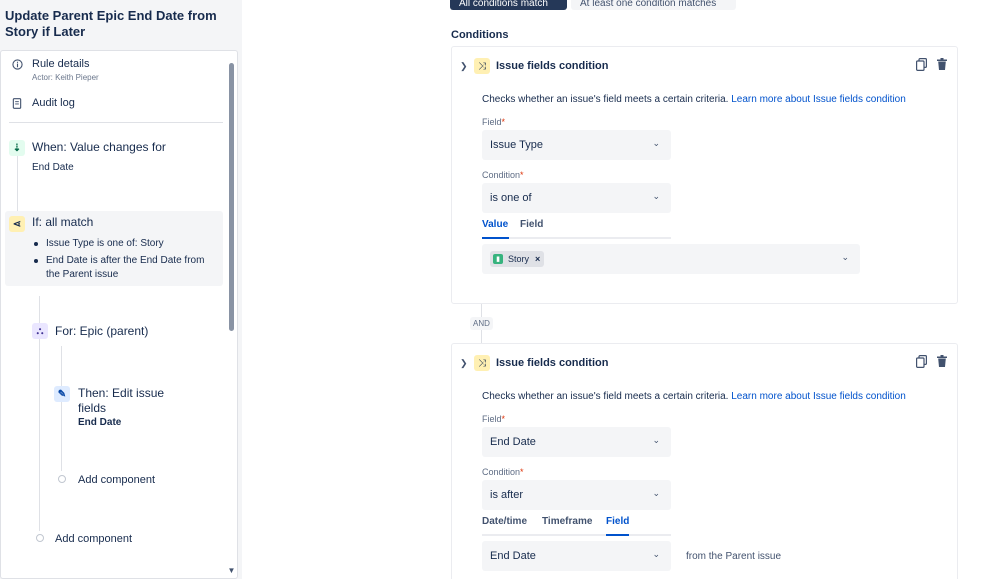 The image size is (999, 579). I want to click on trigger-icon: ⇣, so click(17, 148).